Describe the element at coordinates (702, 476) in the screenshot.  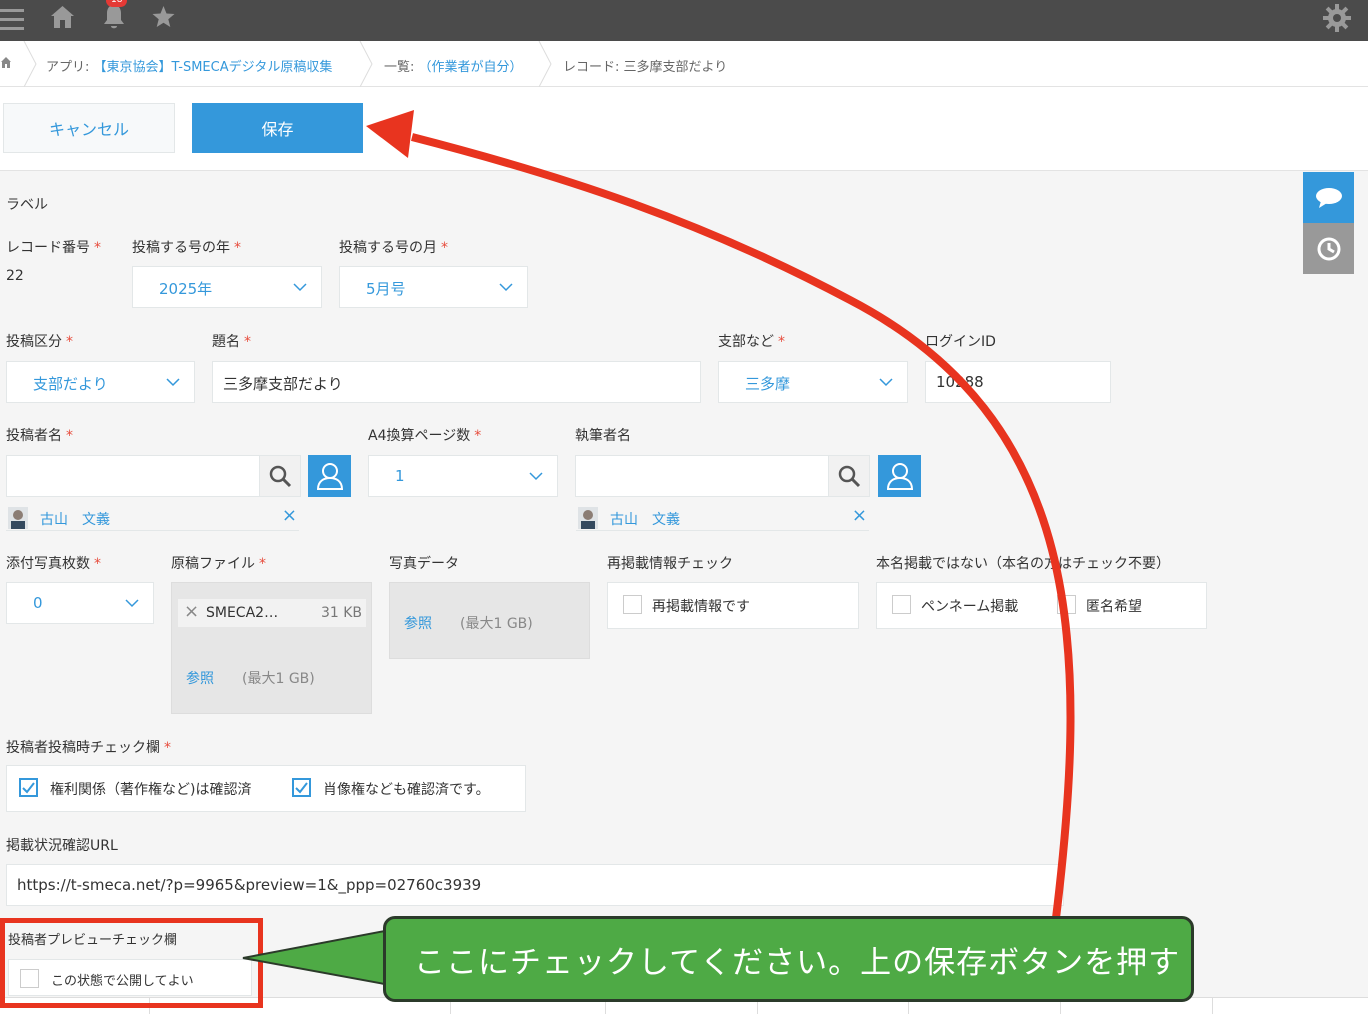
I see `author-input` at that location.